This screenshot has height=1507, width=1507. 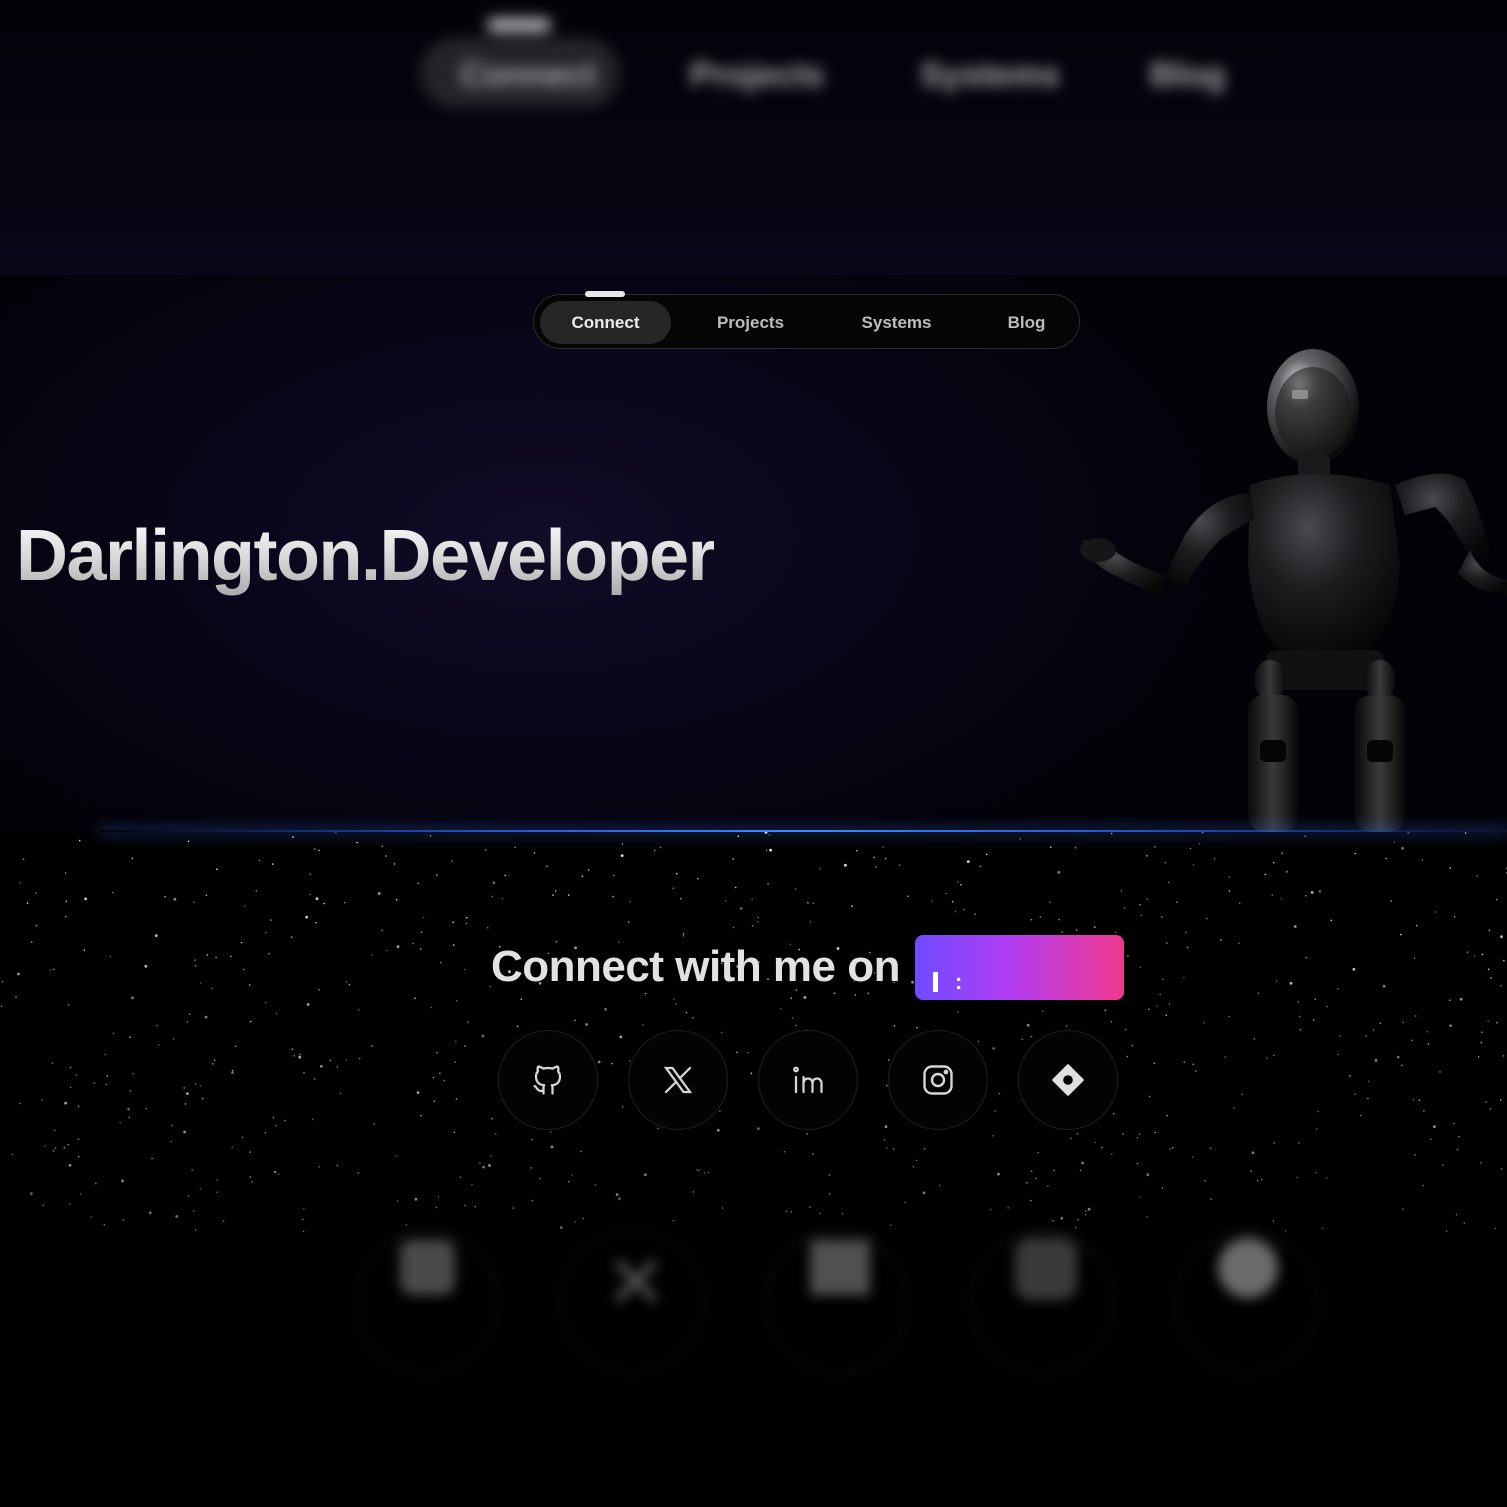 I want to click on linkedin-link, so click(x=808, y=1080).